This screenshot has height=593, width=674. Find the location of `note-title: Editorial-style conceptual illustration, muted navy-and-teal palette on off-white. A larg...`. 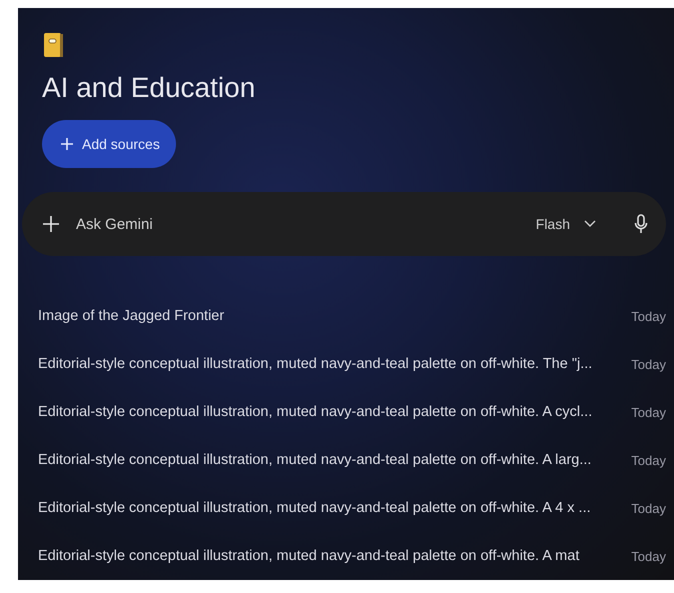

note-title: Editorial-style conceptual illustration, muted navy-and-teal palette on off-white. A larg... is located at coordinates (333, 460).